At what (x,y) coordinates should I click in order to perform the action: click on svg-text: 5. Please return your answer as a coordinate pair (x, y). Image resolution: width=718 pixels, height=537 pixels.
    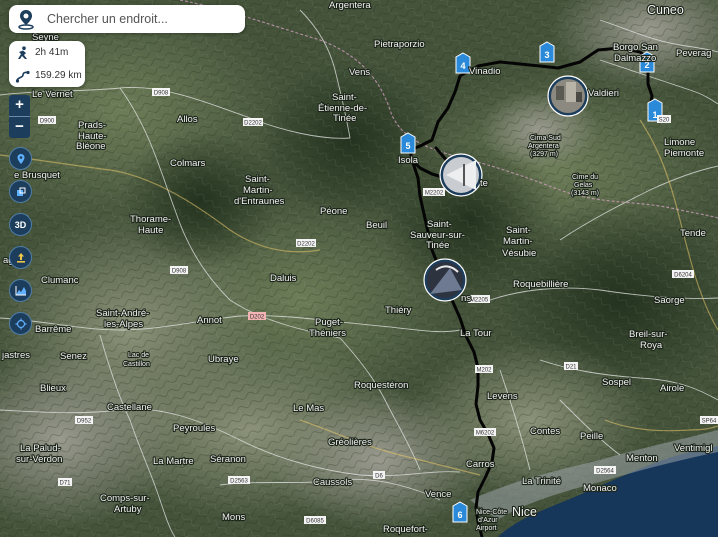
    Looking at the image, I should click on (407, 146).